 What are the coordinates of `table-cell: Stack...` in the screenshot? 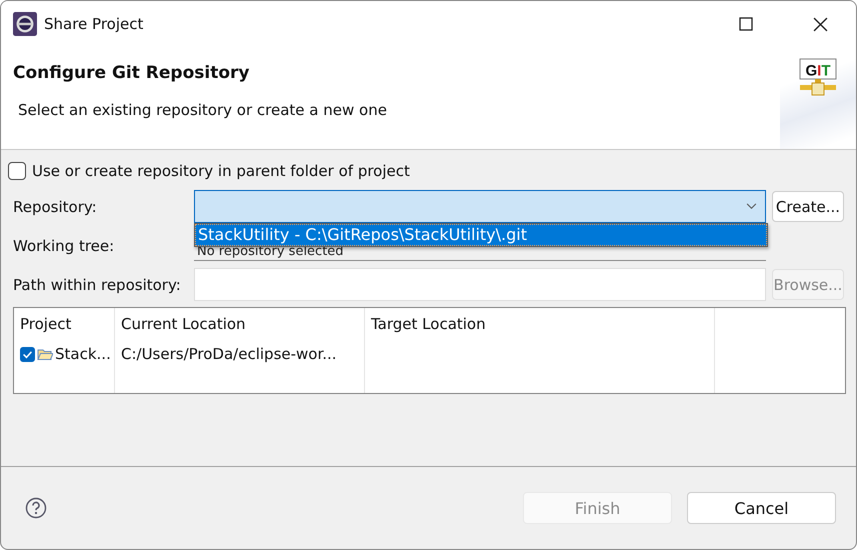 It's located at (83, 354).